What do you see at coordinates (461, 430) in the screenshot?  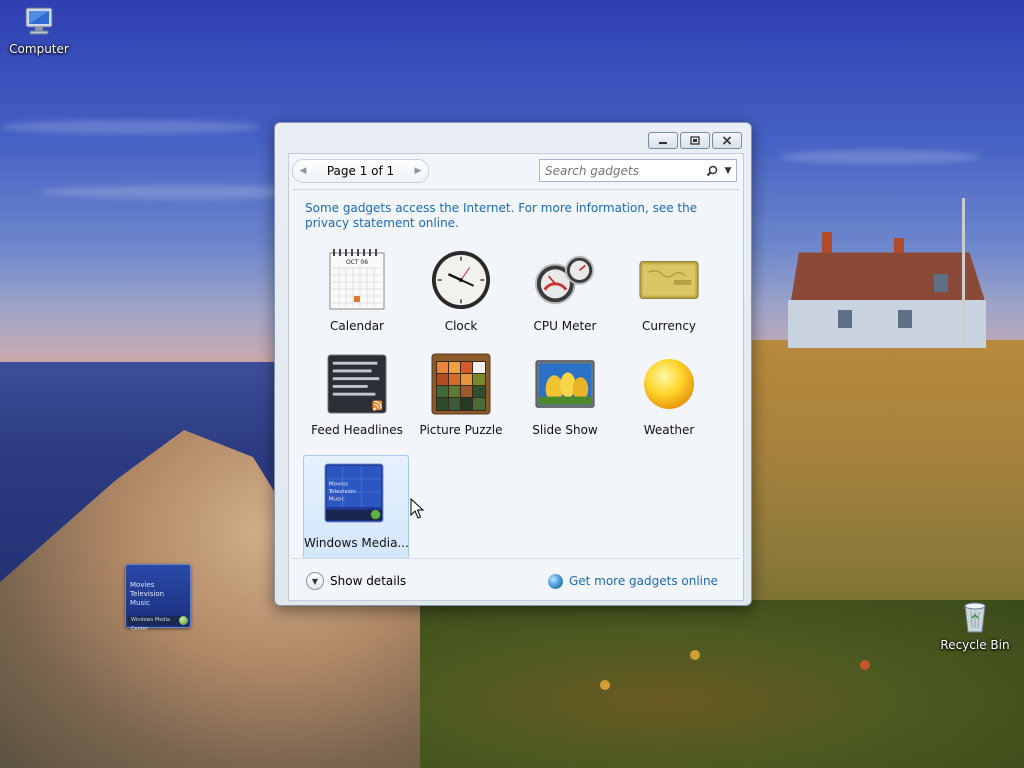 I see `gadget-label: Picture Puzzle` at bounding box center [461, 430].